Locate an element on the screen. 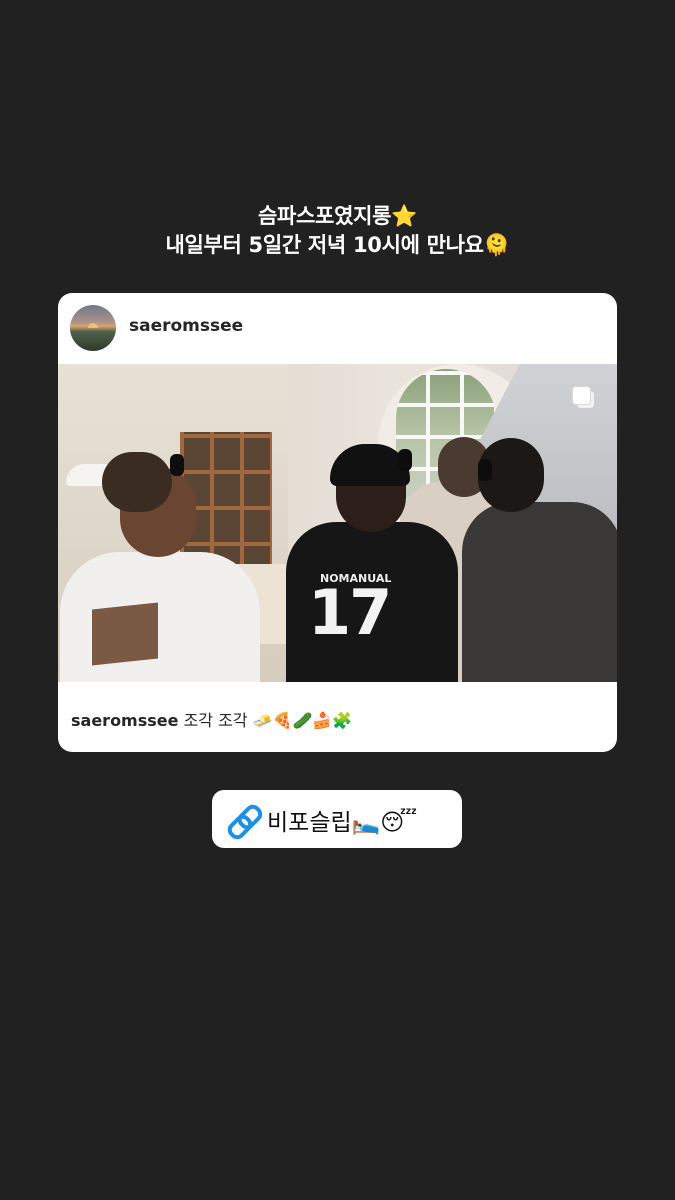 This screenshot has width=675, height=1200. carousel-icon is located at coordinates (583, 397).